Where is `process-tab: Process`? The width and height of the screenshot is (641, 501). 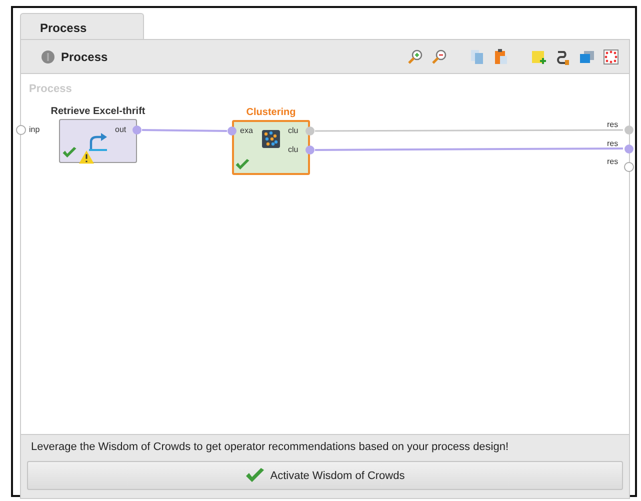
process-tab: Process is located at coordinates (82, 26).